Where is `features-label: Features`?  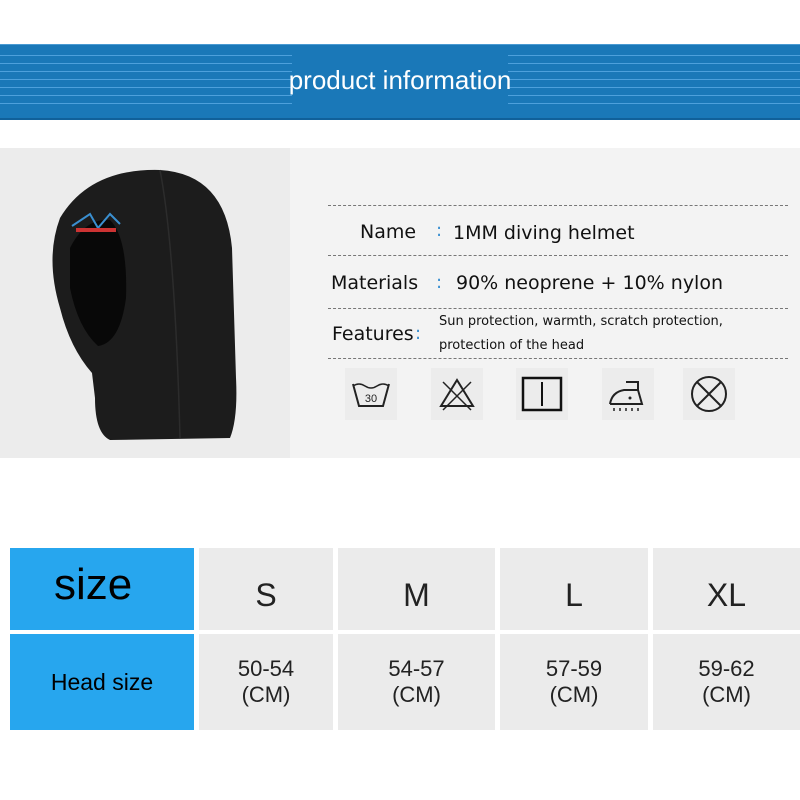
features-label: Features is located at coordinates (373, 334).